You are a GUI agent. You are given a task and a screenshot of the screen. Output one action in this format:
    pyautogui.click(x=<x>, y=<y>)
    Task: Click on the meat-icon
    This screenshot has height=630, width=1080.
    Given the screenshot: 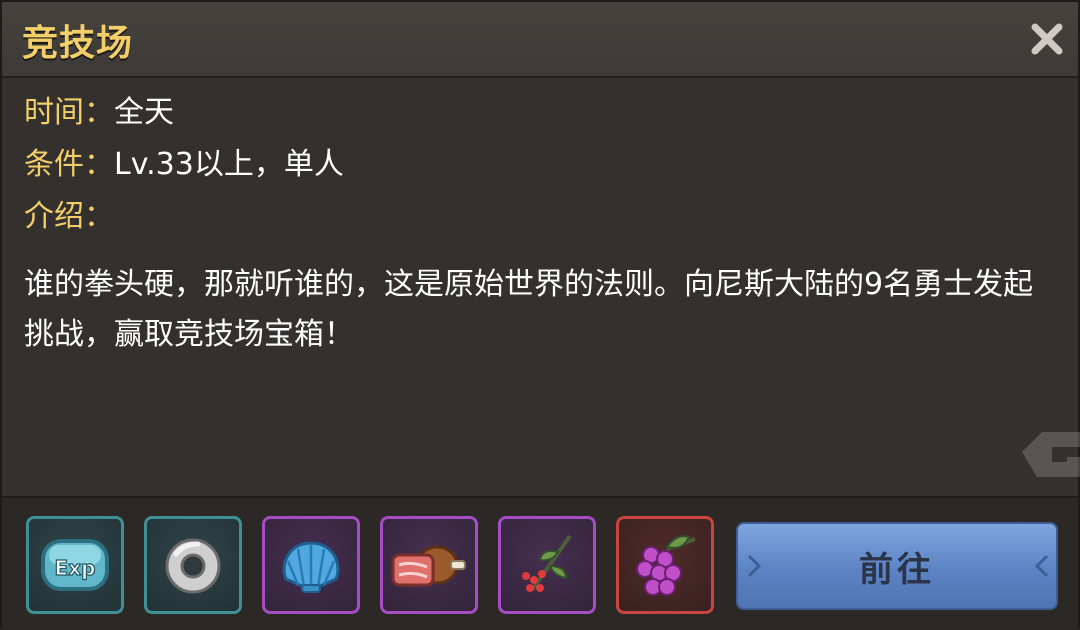 What is the action you would take?
    pyautogui.click(x=428, y=566)
    